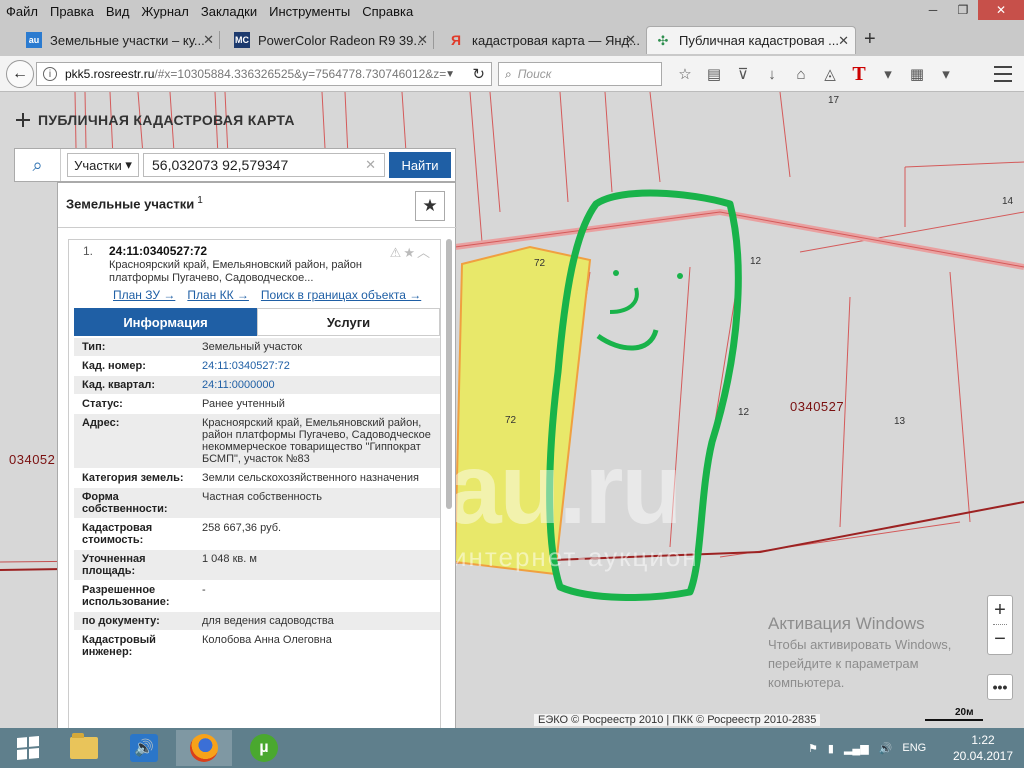 The height and width of the screenshot is (768, 1024). What do you see at coordinates (743, 74) in the screenshot?
I see `pocket-icon: ⊽` at bounding box center [743, 74].